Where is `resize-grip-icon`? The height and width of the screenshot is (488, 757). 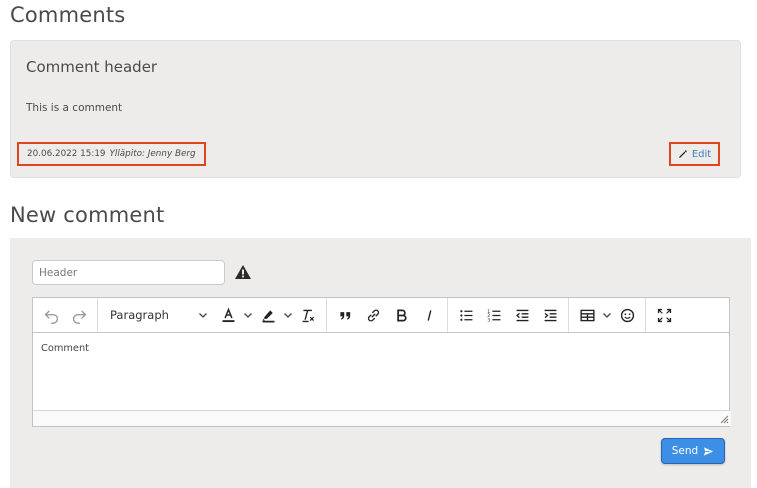
resize-grip-icon is located at coordinates (724, 419).